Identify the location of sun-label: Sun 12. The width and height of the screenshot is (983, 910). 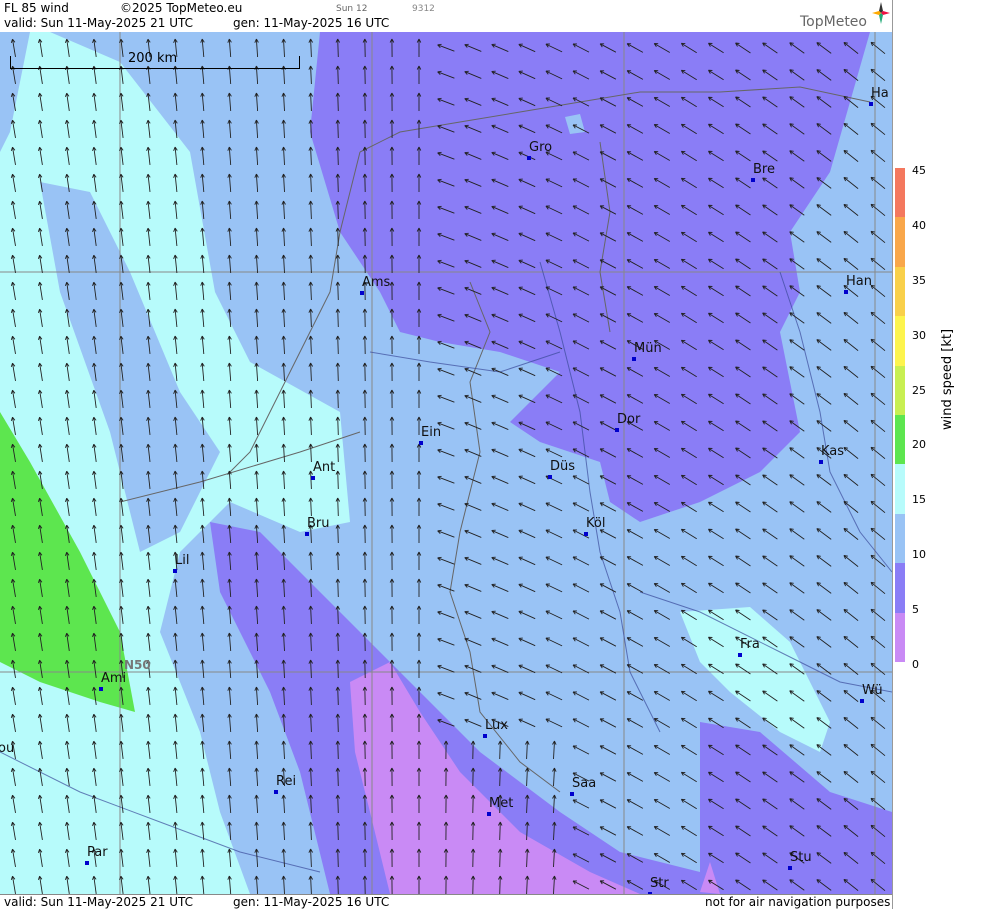
(352, 9).